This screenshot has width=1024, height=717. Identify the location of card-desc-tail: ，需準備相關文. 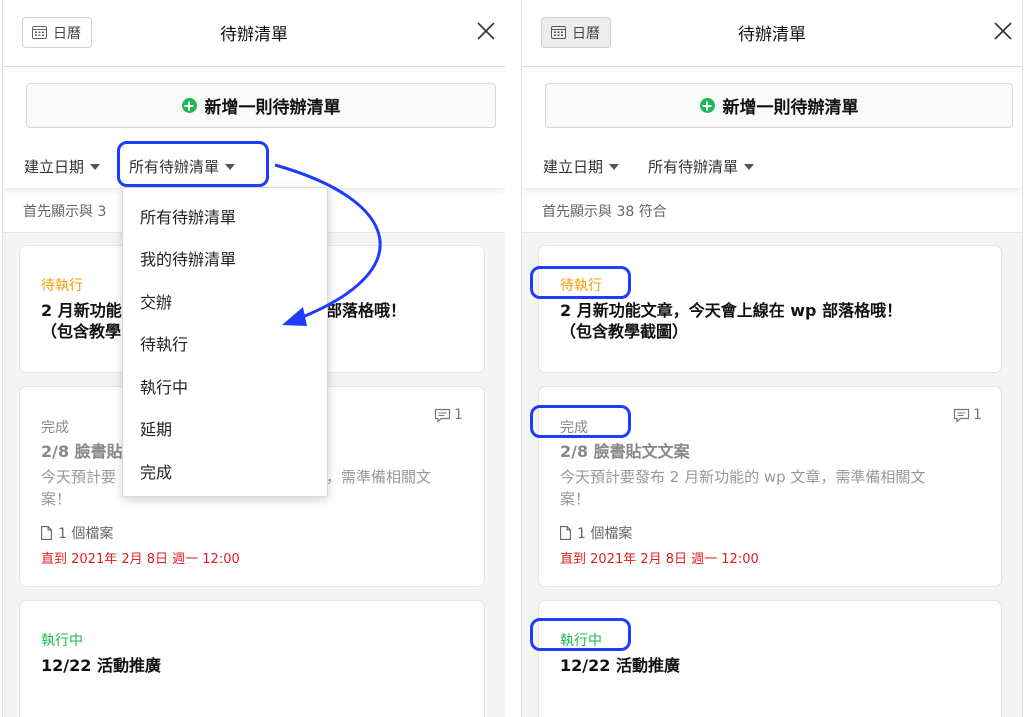
(379, 477).